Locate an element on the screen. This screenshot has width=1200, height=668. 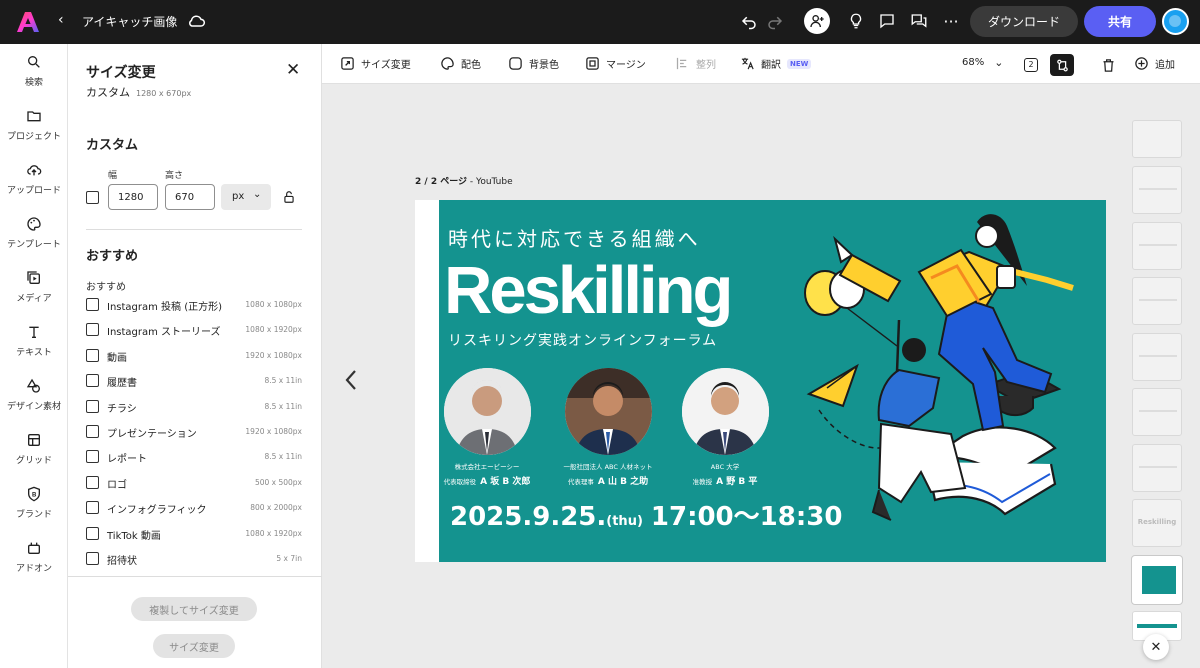
rail-item-label: テンプレート is located at coordinates (34, 245).